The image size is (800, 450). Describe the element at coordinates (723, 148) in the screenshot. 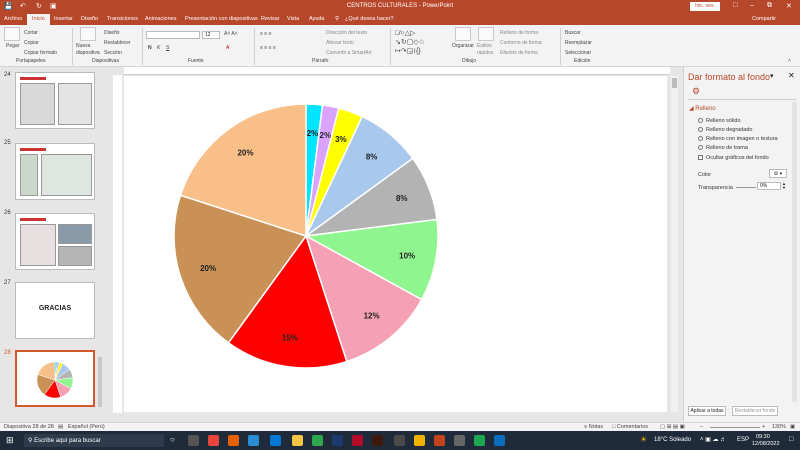

I see `pattern-fill-radio: Relleno de trama` at that location.